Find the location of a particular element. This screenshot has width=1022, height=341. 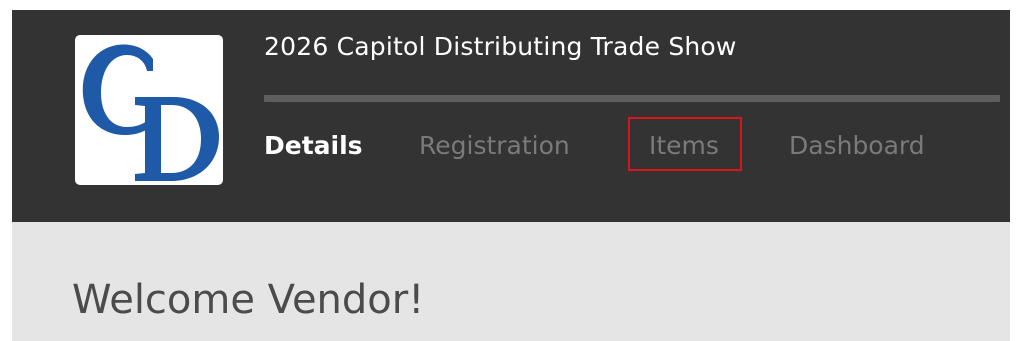

progress-bar is located at coordinates (632, 98).